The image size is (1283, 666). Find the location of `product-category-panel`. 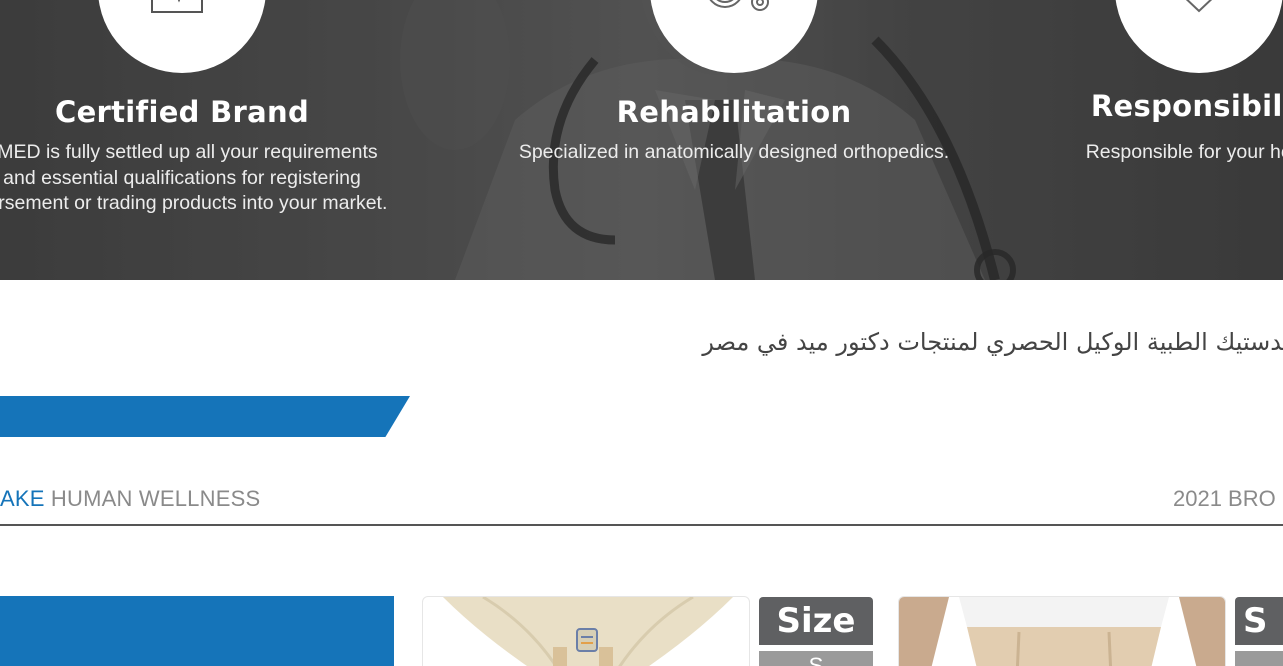

product-category-panel is located at coordinates (197, 631).